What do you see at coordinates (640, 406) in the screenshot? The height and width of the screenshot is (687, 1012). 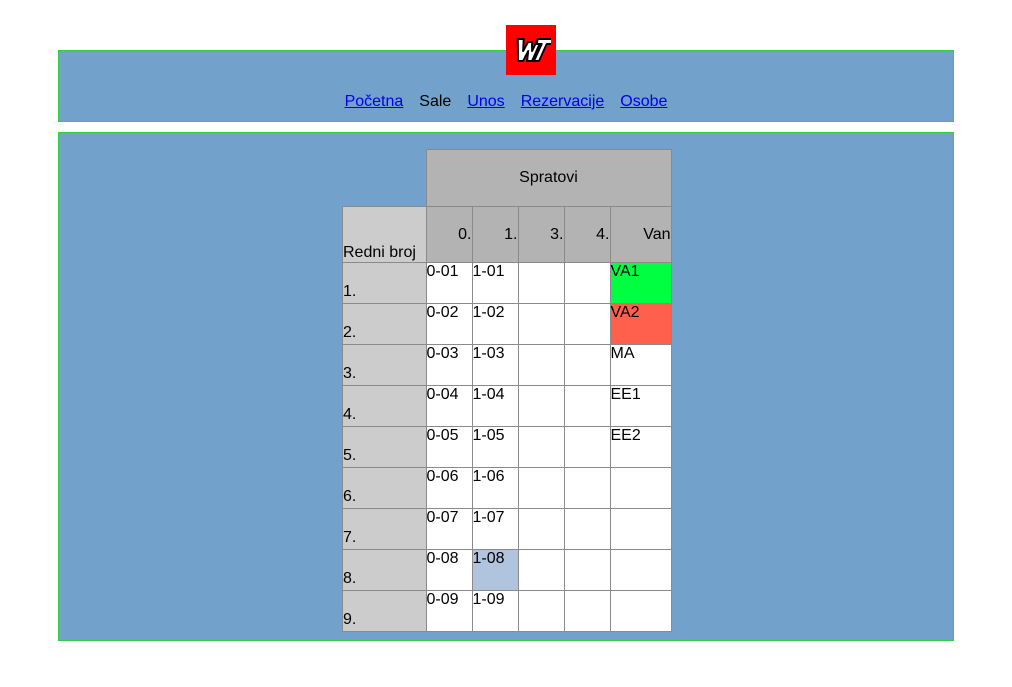 I see `room-cell-floor-van: EE1` at bounding box center [640, 406].